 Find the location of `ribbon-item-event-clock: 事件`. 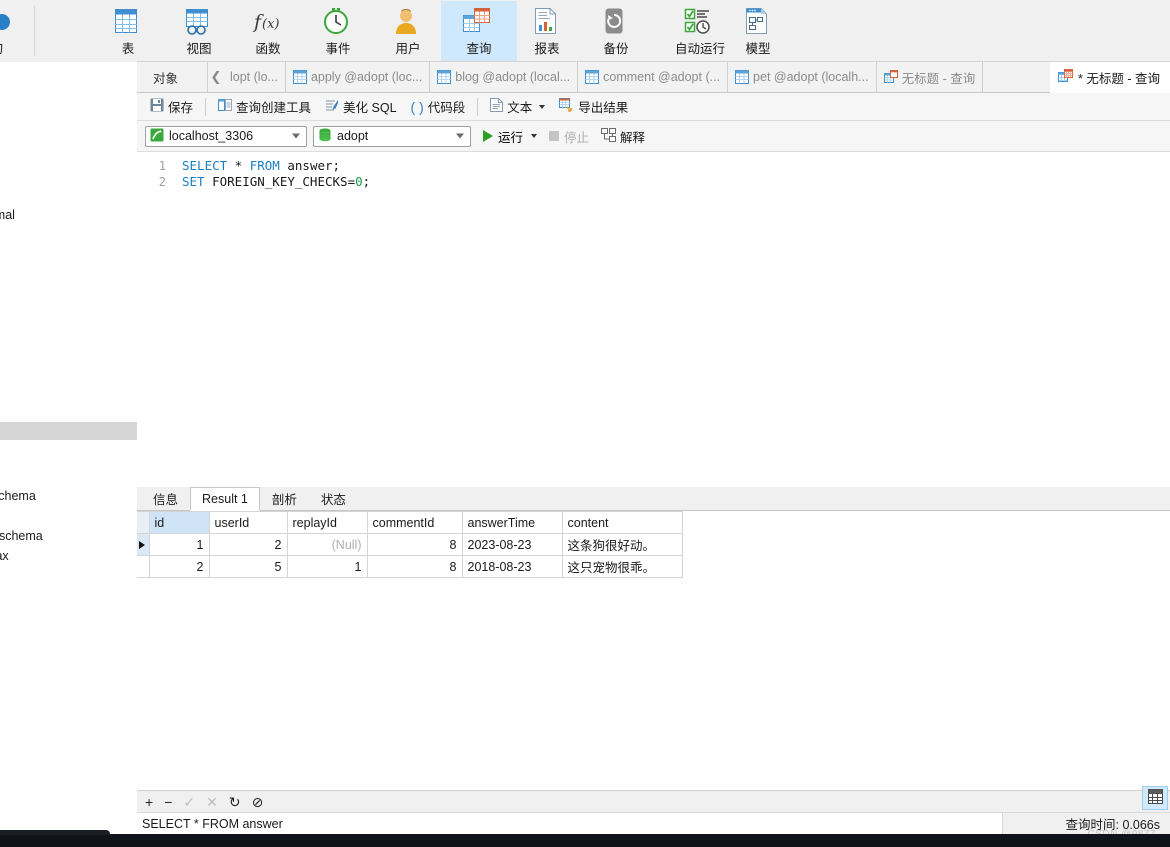

ribbon-item-event-clock: 事件 is located at coordinates (338, 31).